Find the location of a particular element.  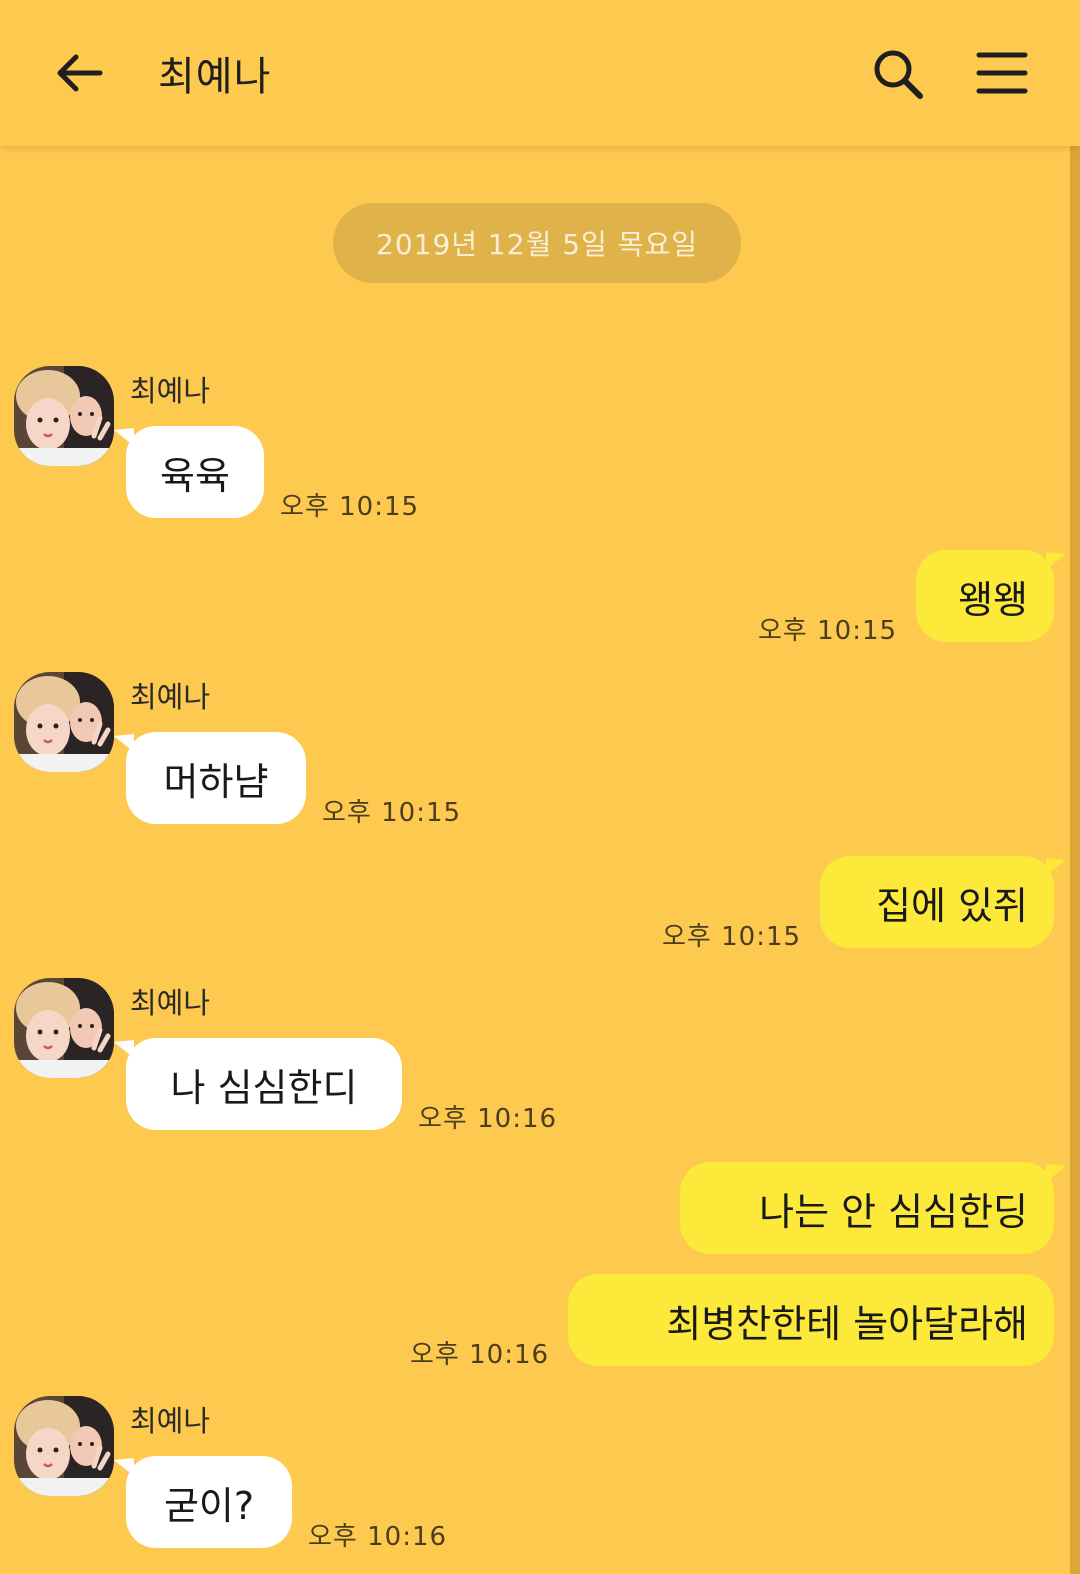

message-text: 굳이? is located at coordinates (209, 1505).